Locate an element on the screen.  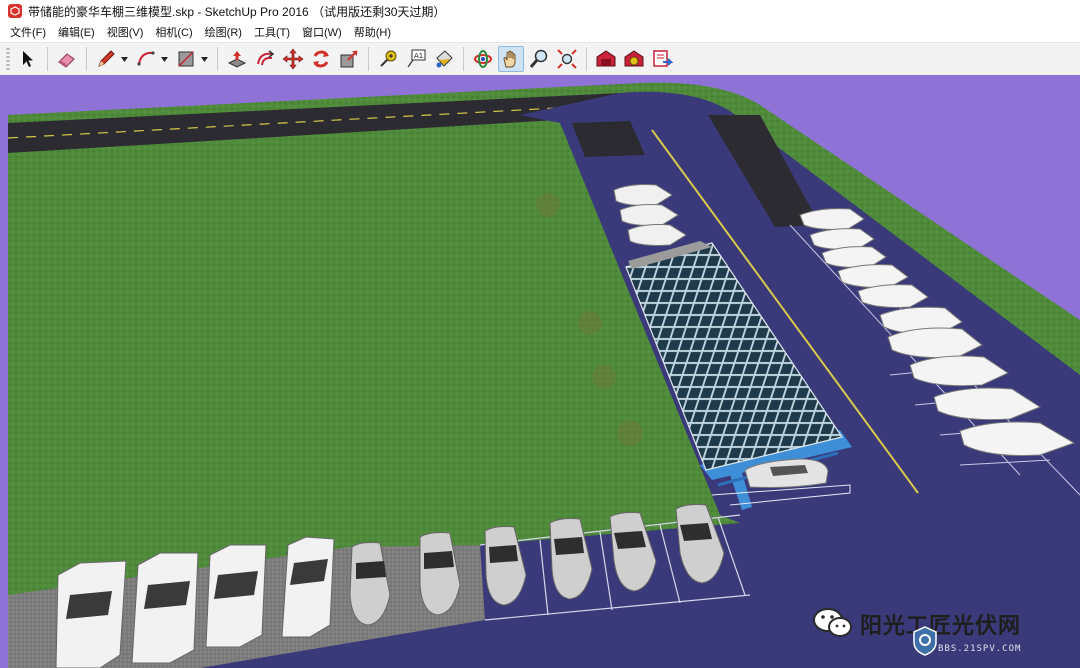
paint-bucket-icon is located at coordinates (444, 59).